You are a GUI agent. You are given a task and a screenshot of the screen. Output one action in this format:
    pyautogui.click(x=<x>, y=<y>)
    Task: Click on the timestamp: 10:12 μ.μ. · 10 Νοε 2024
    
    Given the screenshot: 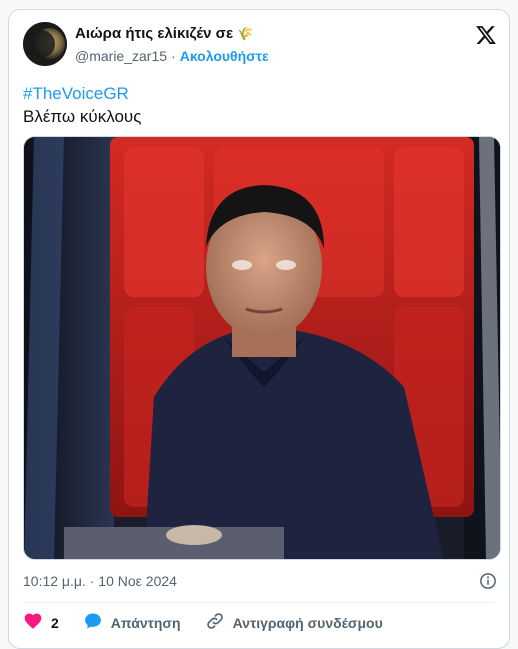 What is the action you would take?
    pyautogui.click(x=100, y=581)
    